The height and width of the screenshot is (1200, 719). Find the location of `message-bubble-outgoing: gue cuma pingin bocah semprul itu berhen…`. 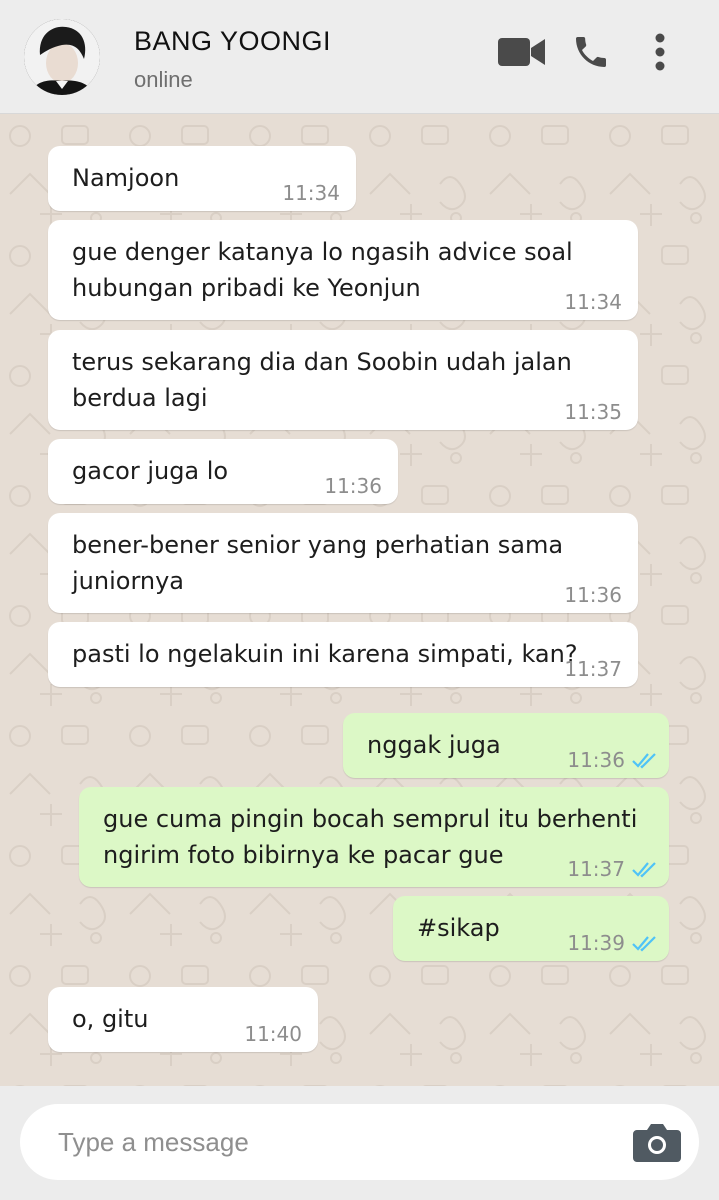

message-bubble-outgoing: gue cuma pingin bocah semprul itu berhen… is located at coordinates (374, 837).